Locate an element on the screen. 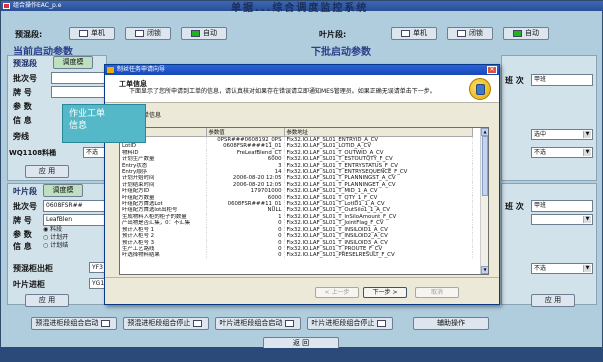 The width and height of the screenshot is (603, 362). premix-section-label: 预混段 is located at coordinates (25, 63).